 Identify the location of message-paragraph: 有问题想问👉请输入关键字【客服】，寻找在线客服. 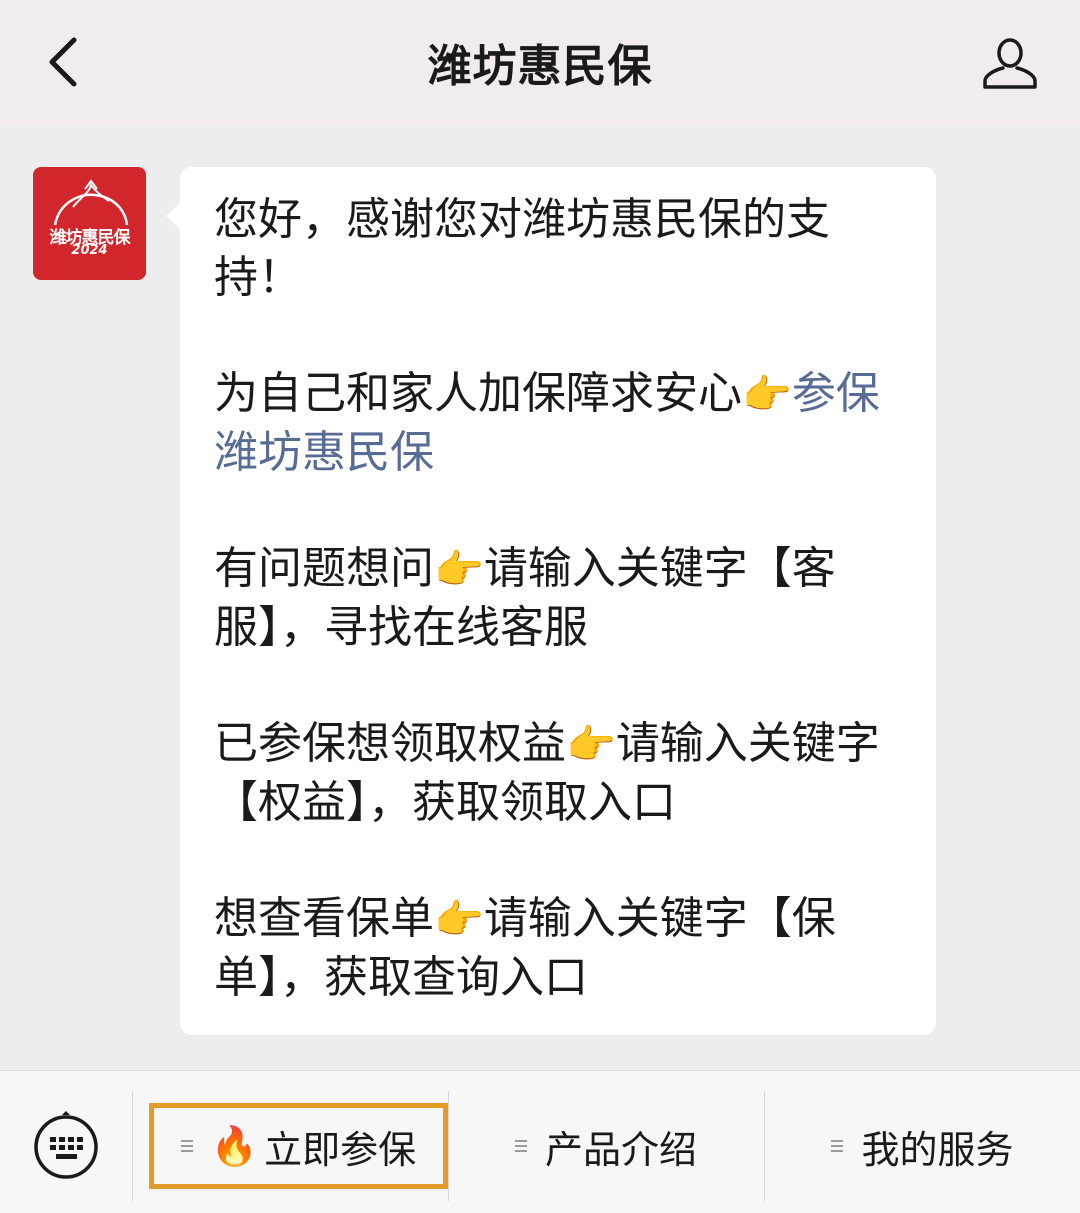
(558, 598).